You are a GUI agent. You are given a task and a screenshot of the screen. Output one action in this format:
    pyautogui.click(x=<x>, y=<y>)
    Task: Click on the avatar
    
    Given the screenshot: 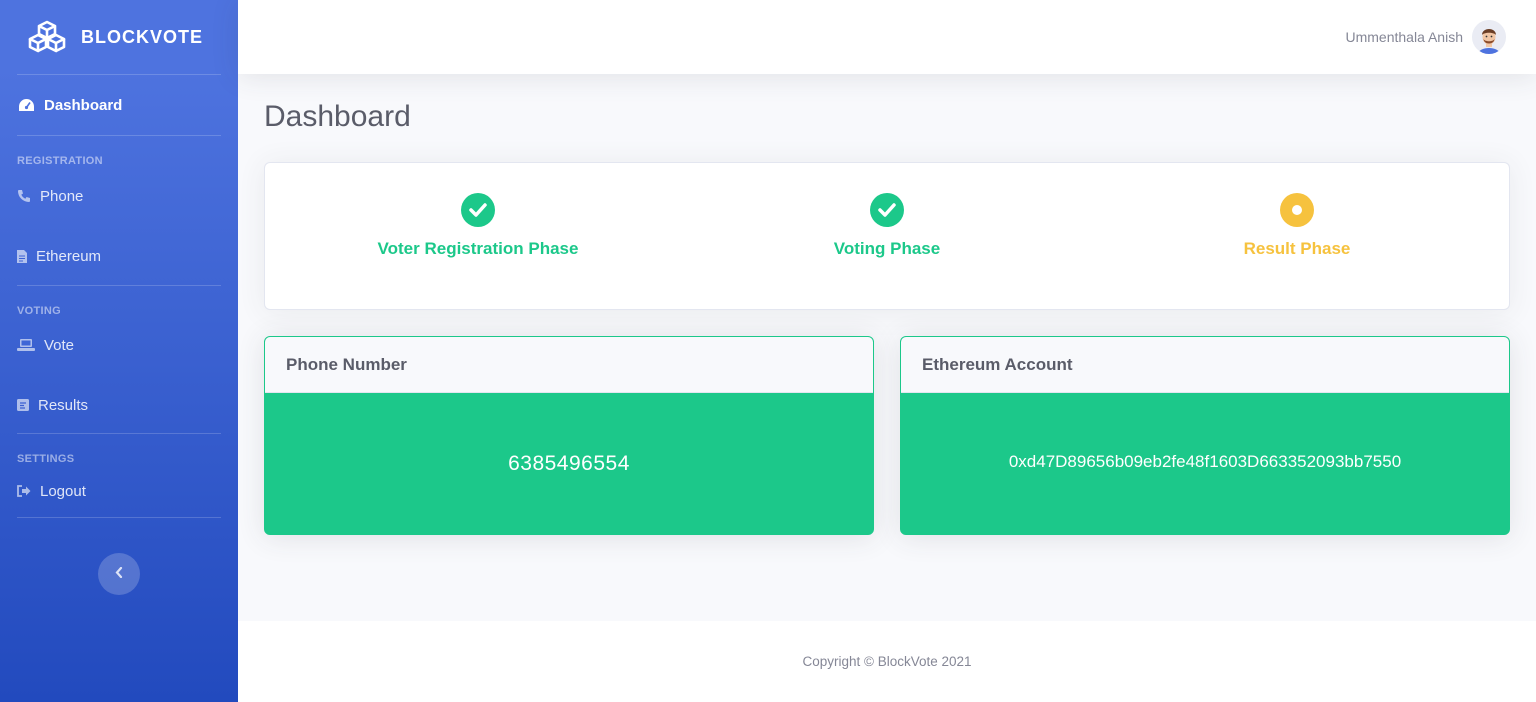 What is the action you would take?
    pyautogui.click(x=1489, y=37)
    